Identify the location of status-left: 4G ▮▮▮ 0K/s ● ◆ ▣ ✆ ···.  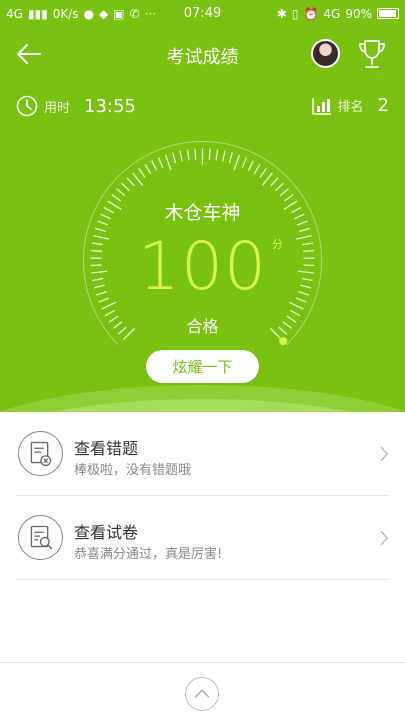
(81, 14).